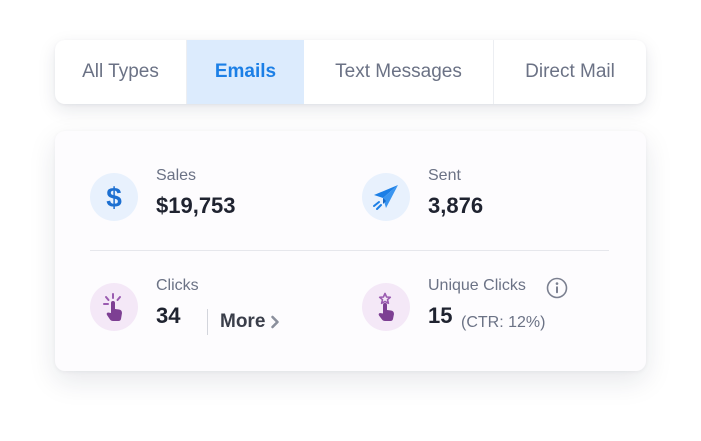 This screenshot has height=441, width=701. What do you see at coordinates (399, 72) in the screenshot?
I see `tab-text-messages: Text Messages` at bounding box center [399, 72].